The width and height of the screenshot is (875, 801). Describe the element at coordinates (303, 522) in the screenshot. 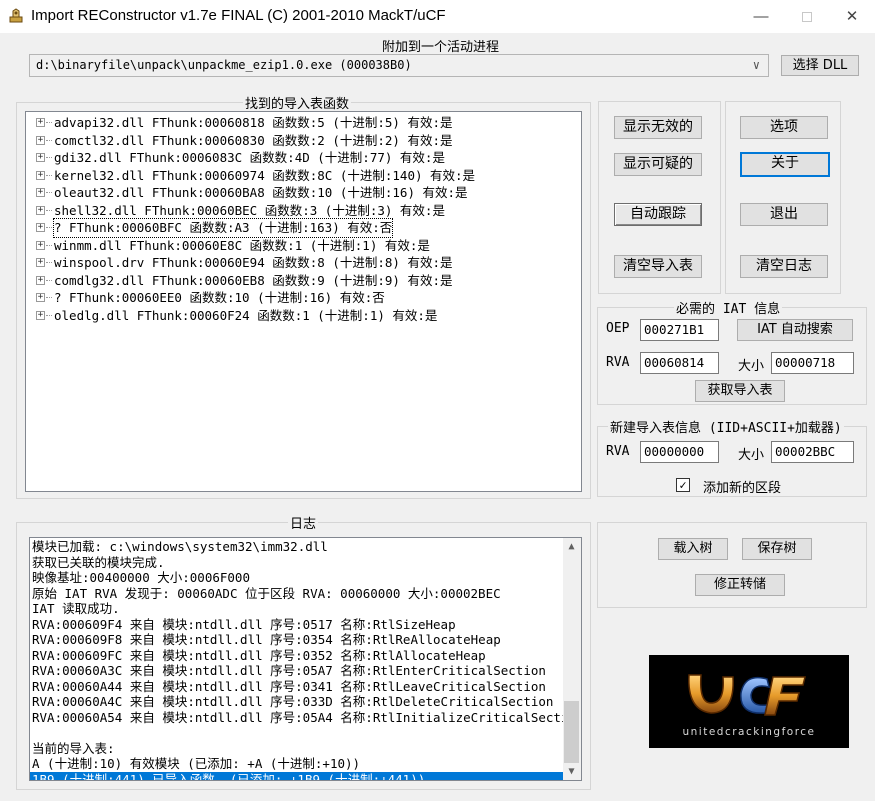

I see `log-group-label: 日志` at that location.